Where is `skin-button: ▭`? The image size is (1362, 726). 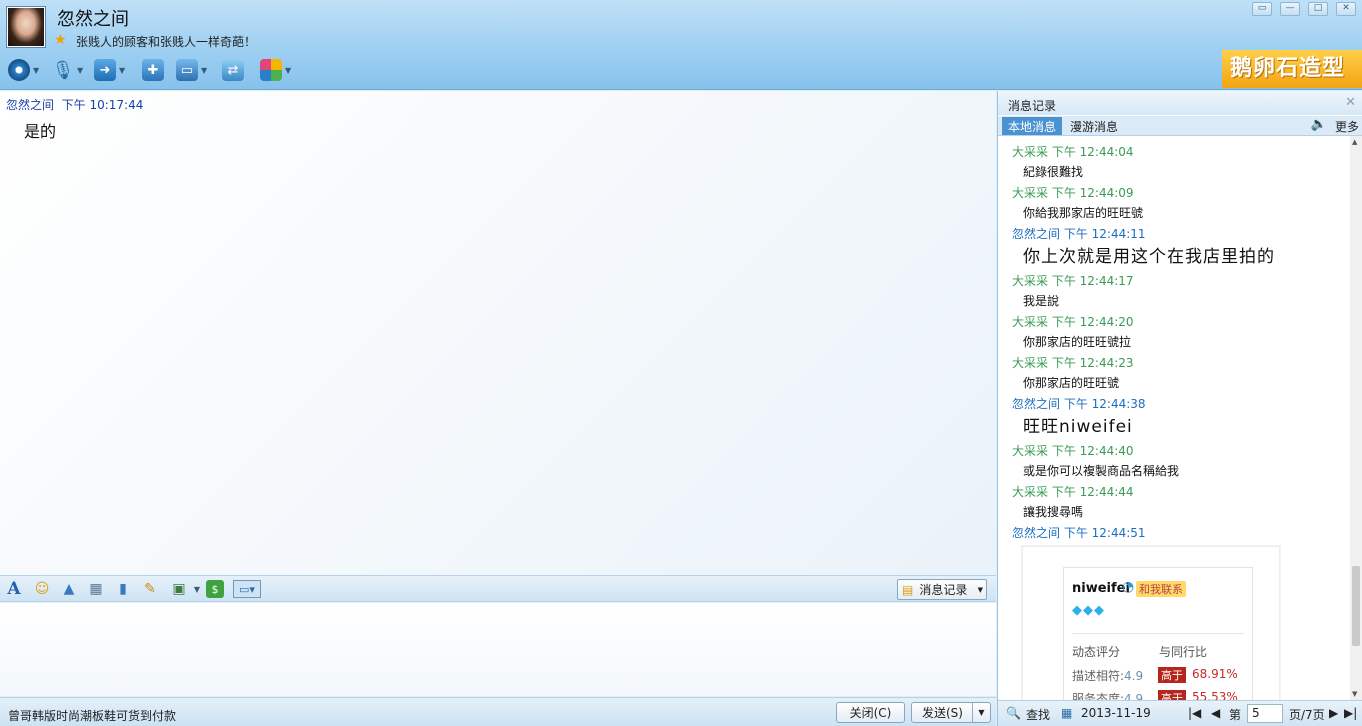
skin-button: ▭ is located at coordinates (1262, 9).